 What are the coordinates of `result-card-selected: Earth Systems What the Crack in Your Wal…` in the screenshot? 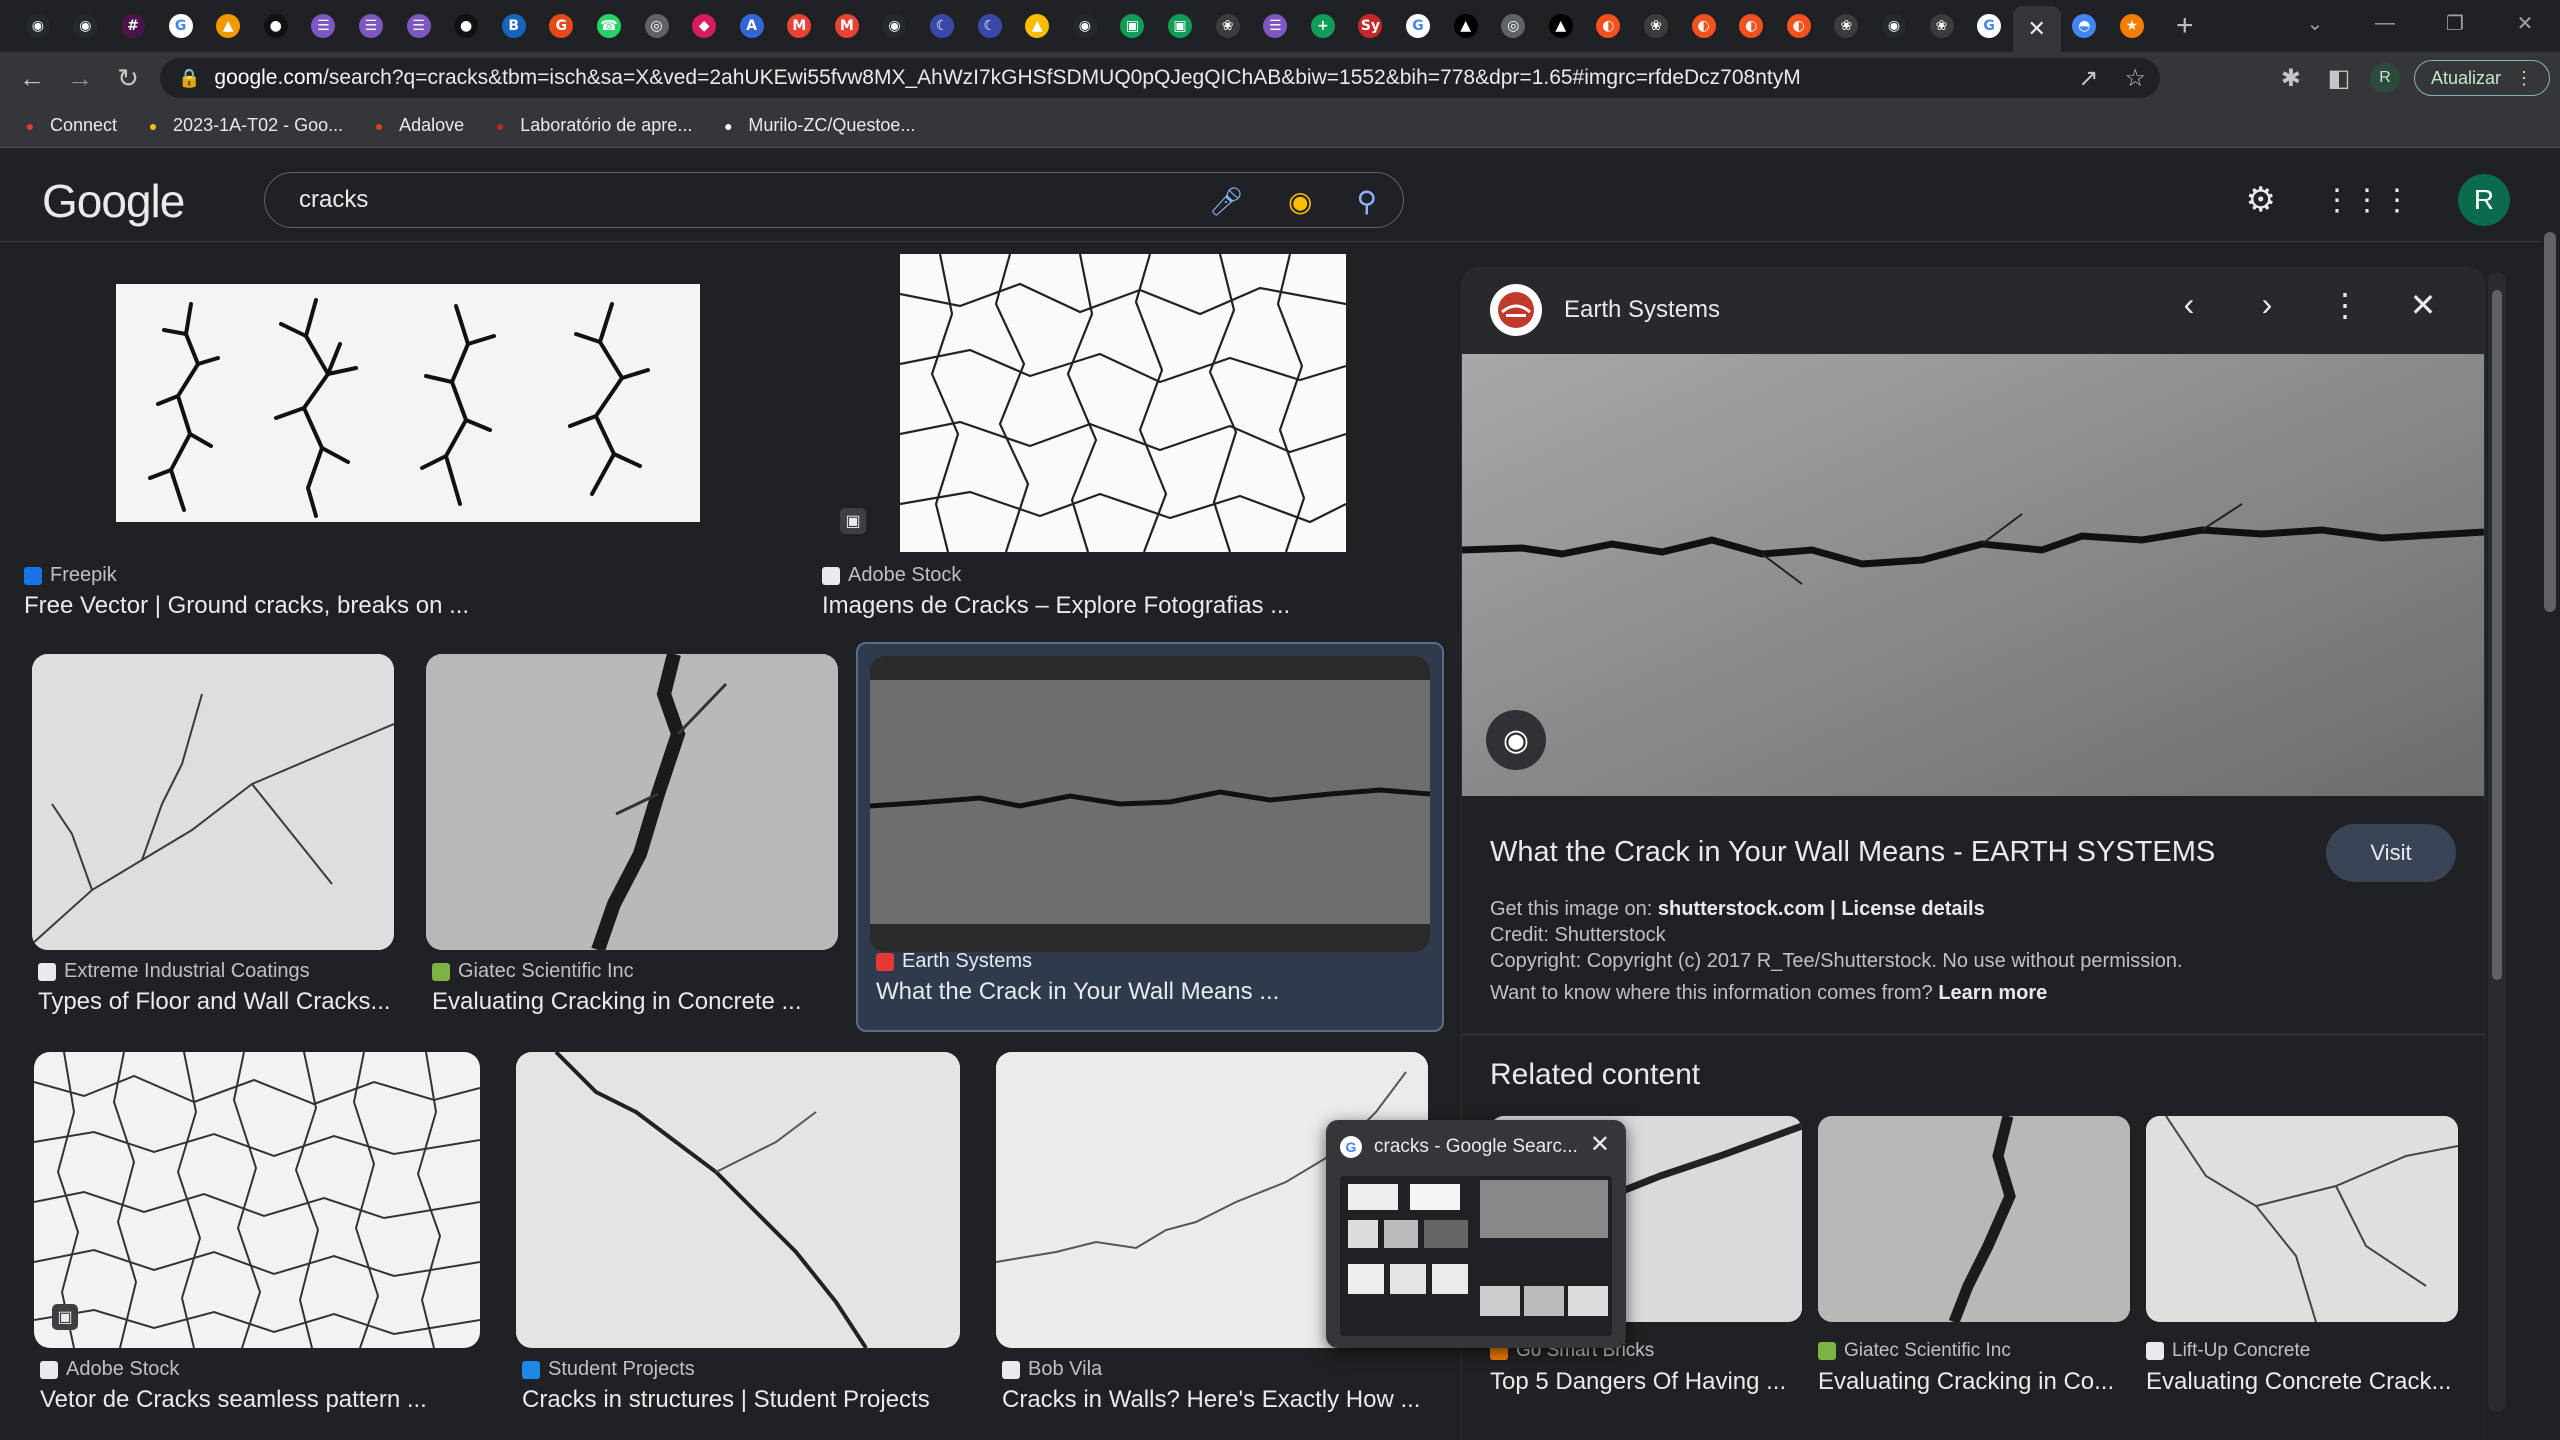 It's located at (1150, 837).